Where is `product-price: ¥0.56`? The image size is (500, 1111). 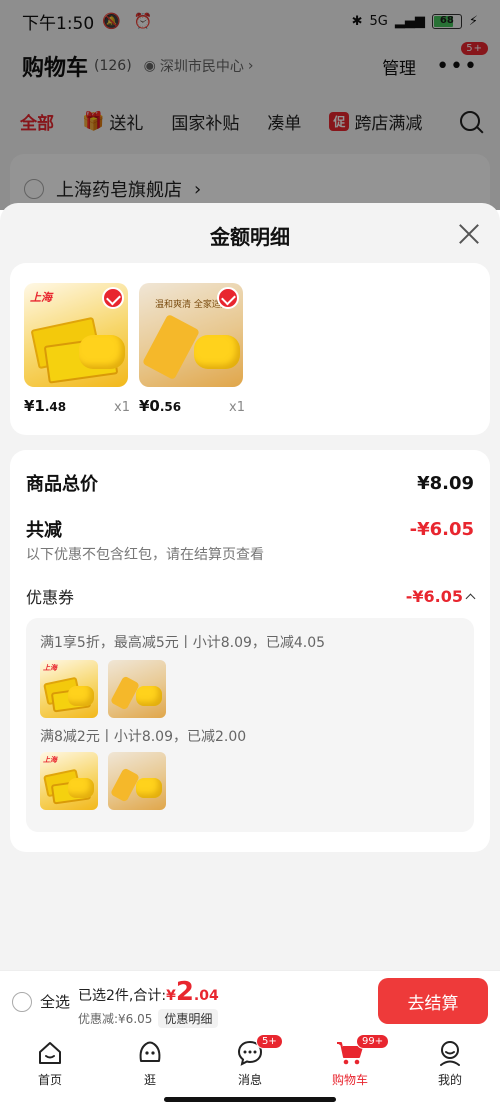
product-price: ¥0.56 is located at coordinates (160, 406).